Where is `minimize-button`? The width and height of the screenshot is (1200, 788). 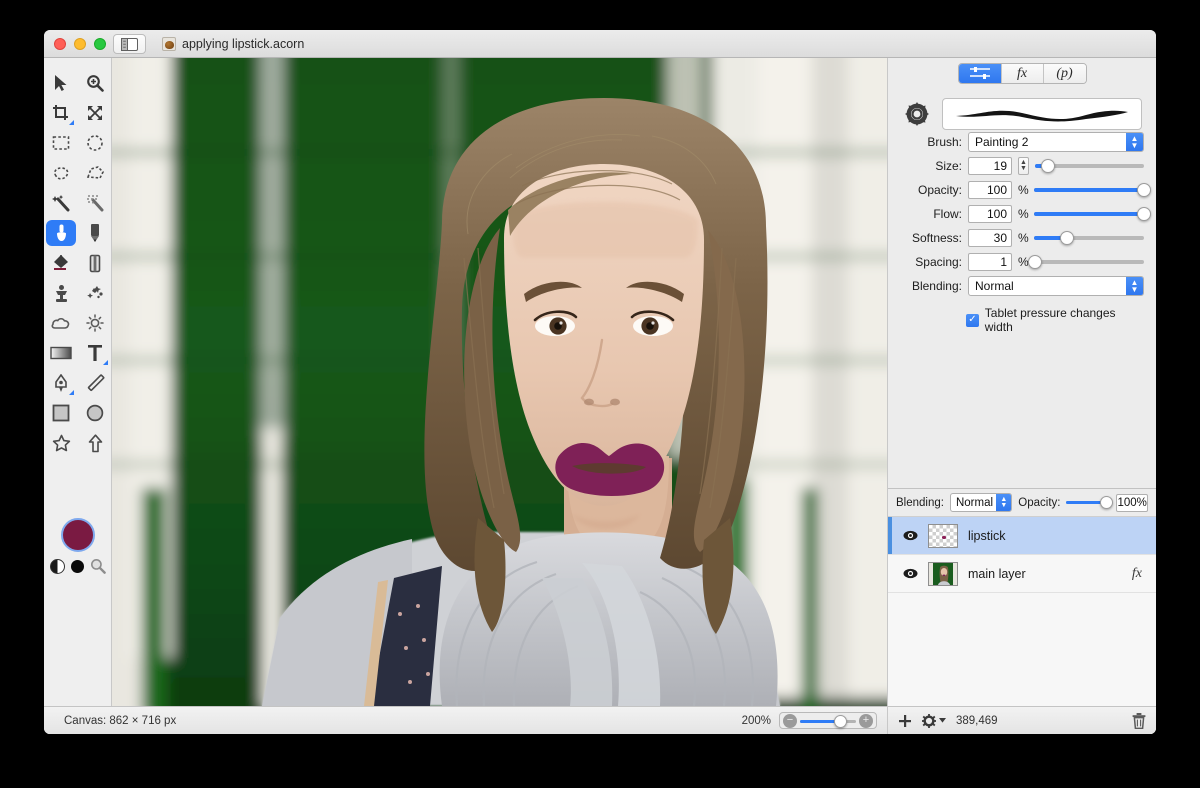
minimize-button is located at coordinates (80, 44).